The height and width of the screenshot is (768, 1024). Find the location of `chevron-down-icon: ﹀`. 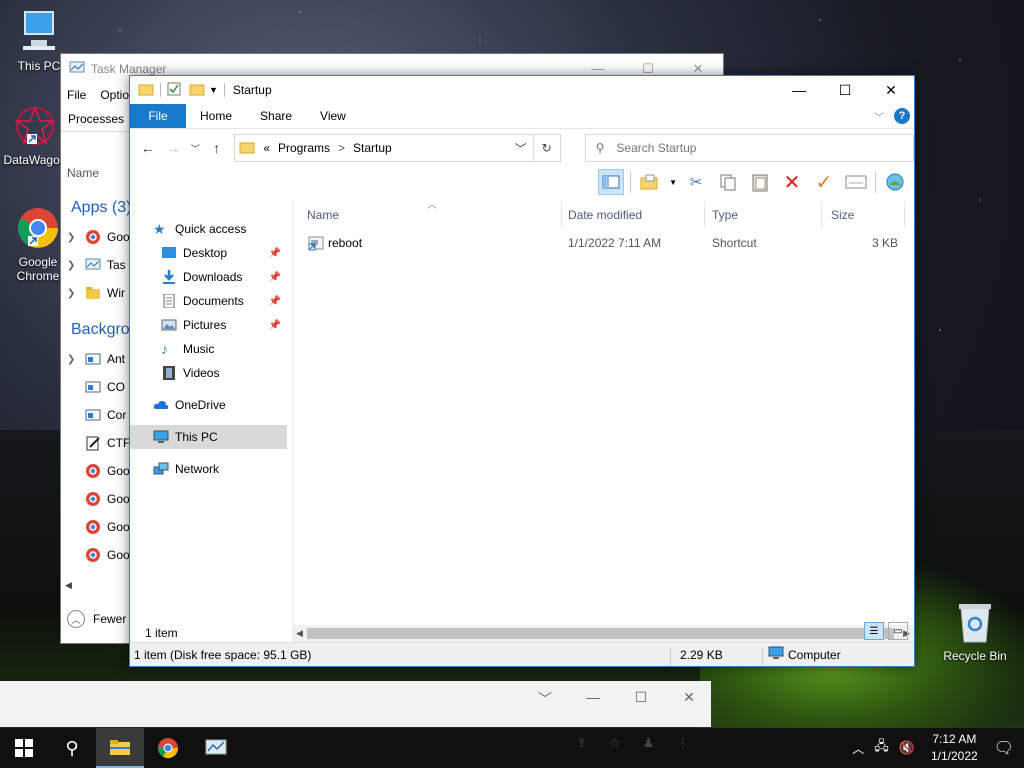

chevron-down-icon: ﹀ is located at coordinates (545, 699).